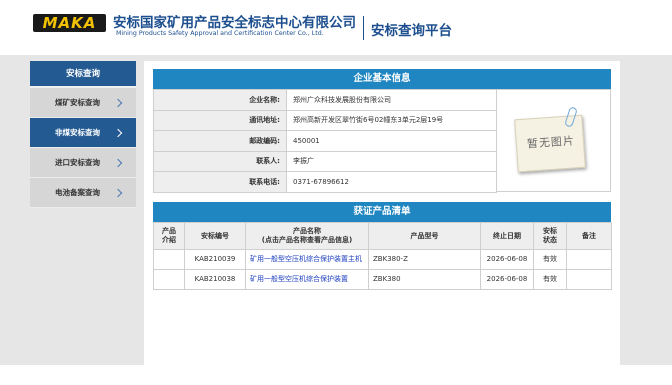 This screenshot has width=672, height=385. I want to click on product-name-link: 矿用一般型空压机综合保护装置主机, so click(307, 259).